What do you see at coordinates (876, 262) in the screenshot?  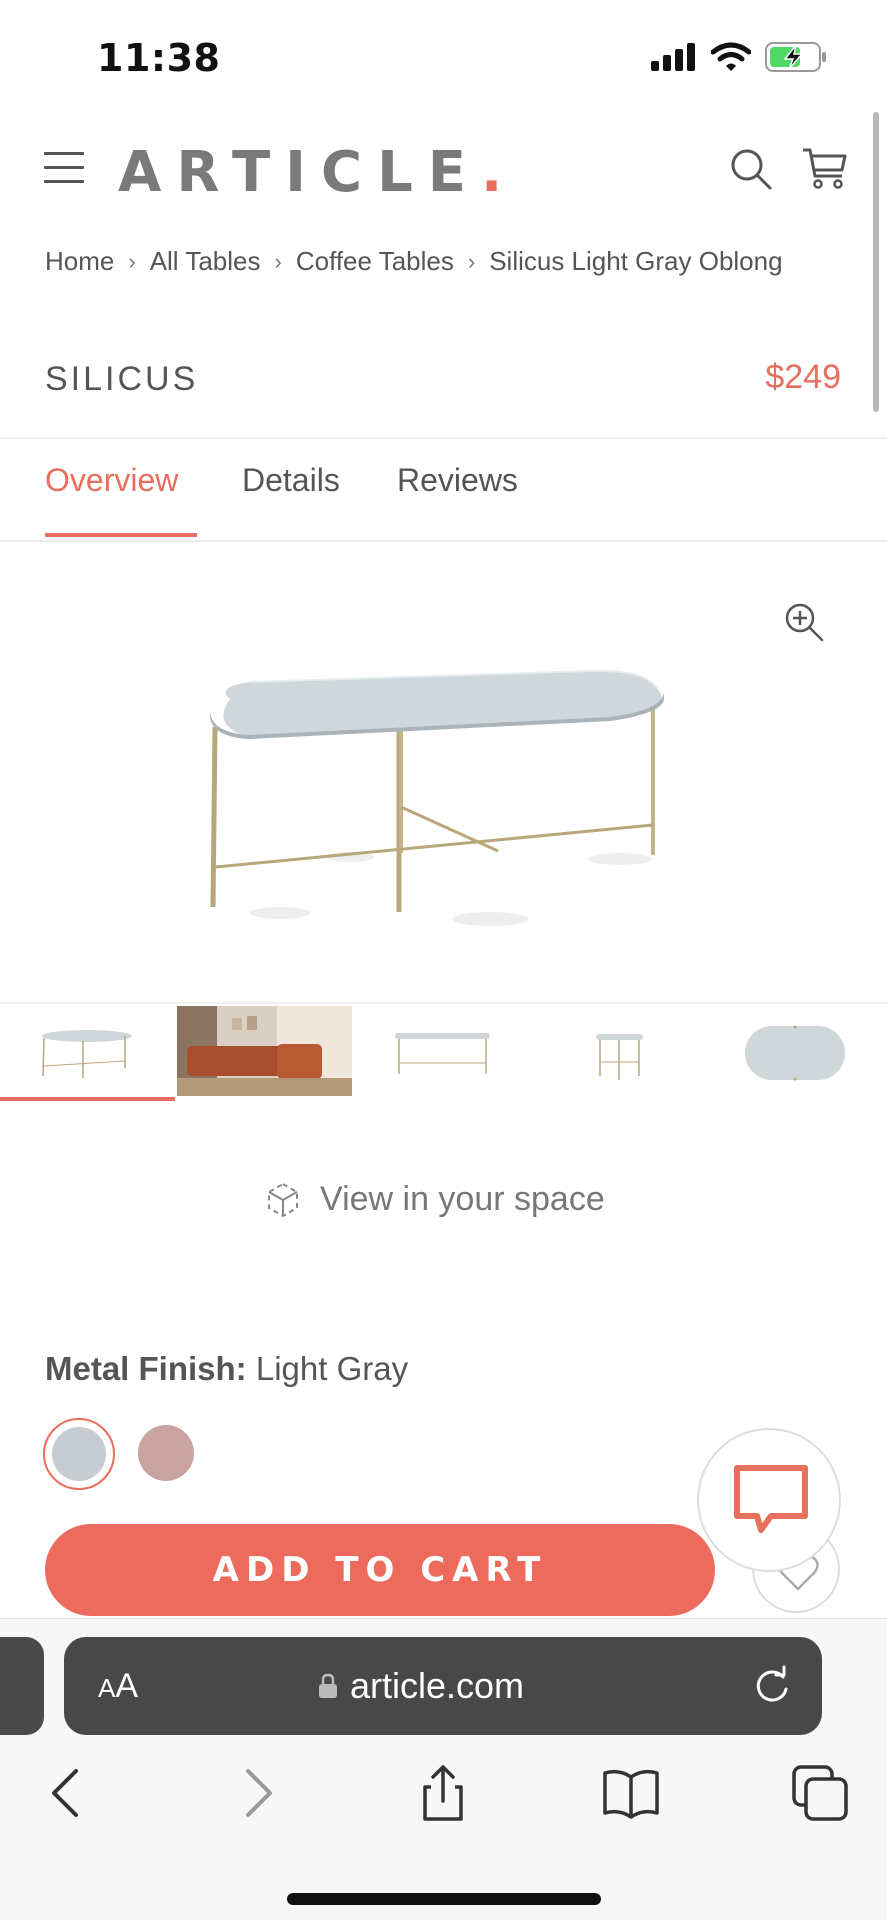 I see `scroll-indicator` at bounding box center [876, 262].